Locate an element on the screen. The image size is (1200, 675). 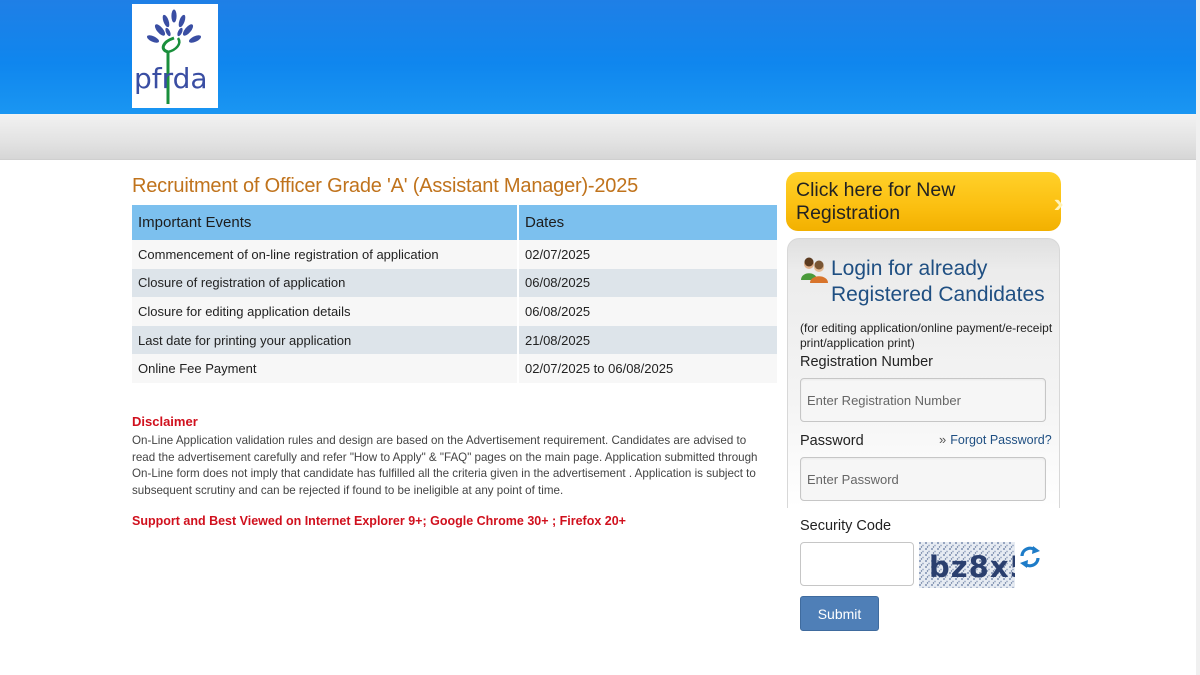
pfrda-logo: pfrda is located at coordinates (175, 56).